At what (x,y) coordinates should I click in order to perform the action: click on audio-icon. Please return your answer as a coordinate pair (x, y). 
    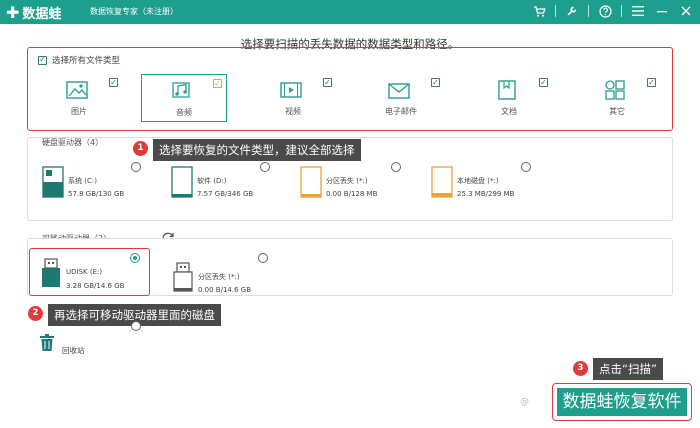
    Looking at the image, I should click on (181, 90).